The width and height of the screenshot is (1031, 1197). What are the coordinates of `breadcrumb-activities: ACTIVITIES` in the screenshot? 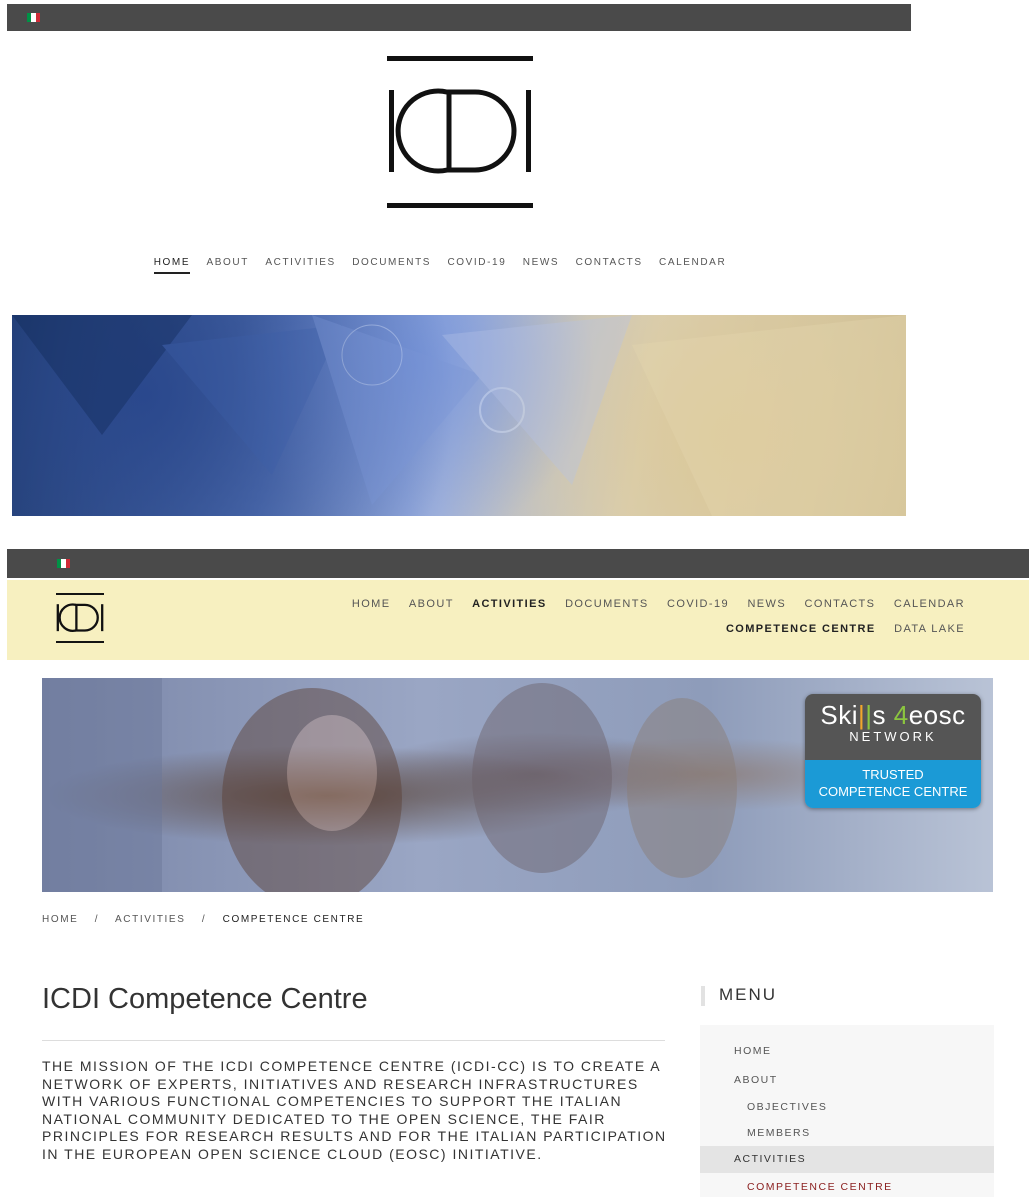 It's located at (150, 919).